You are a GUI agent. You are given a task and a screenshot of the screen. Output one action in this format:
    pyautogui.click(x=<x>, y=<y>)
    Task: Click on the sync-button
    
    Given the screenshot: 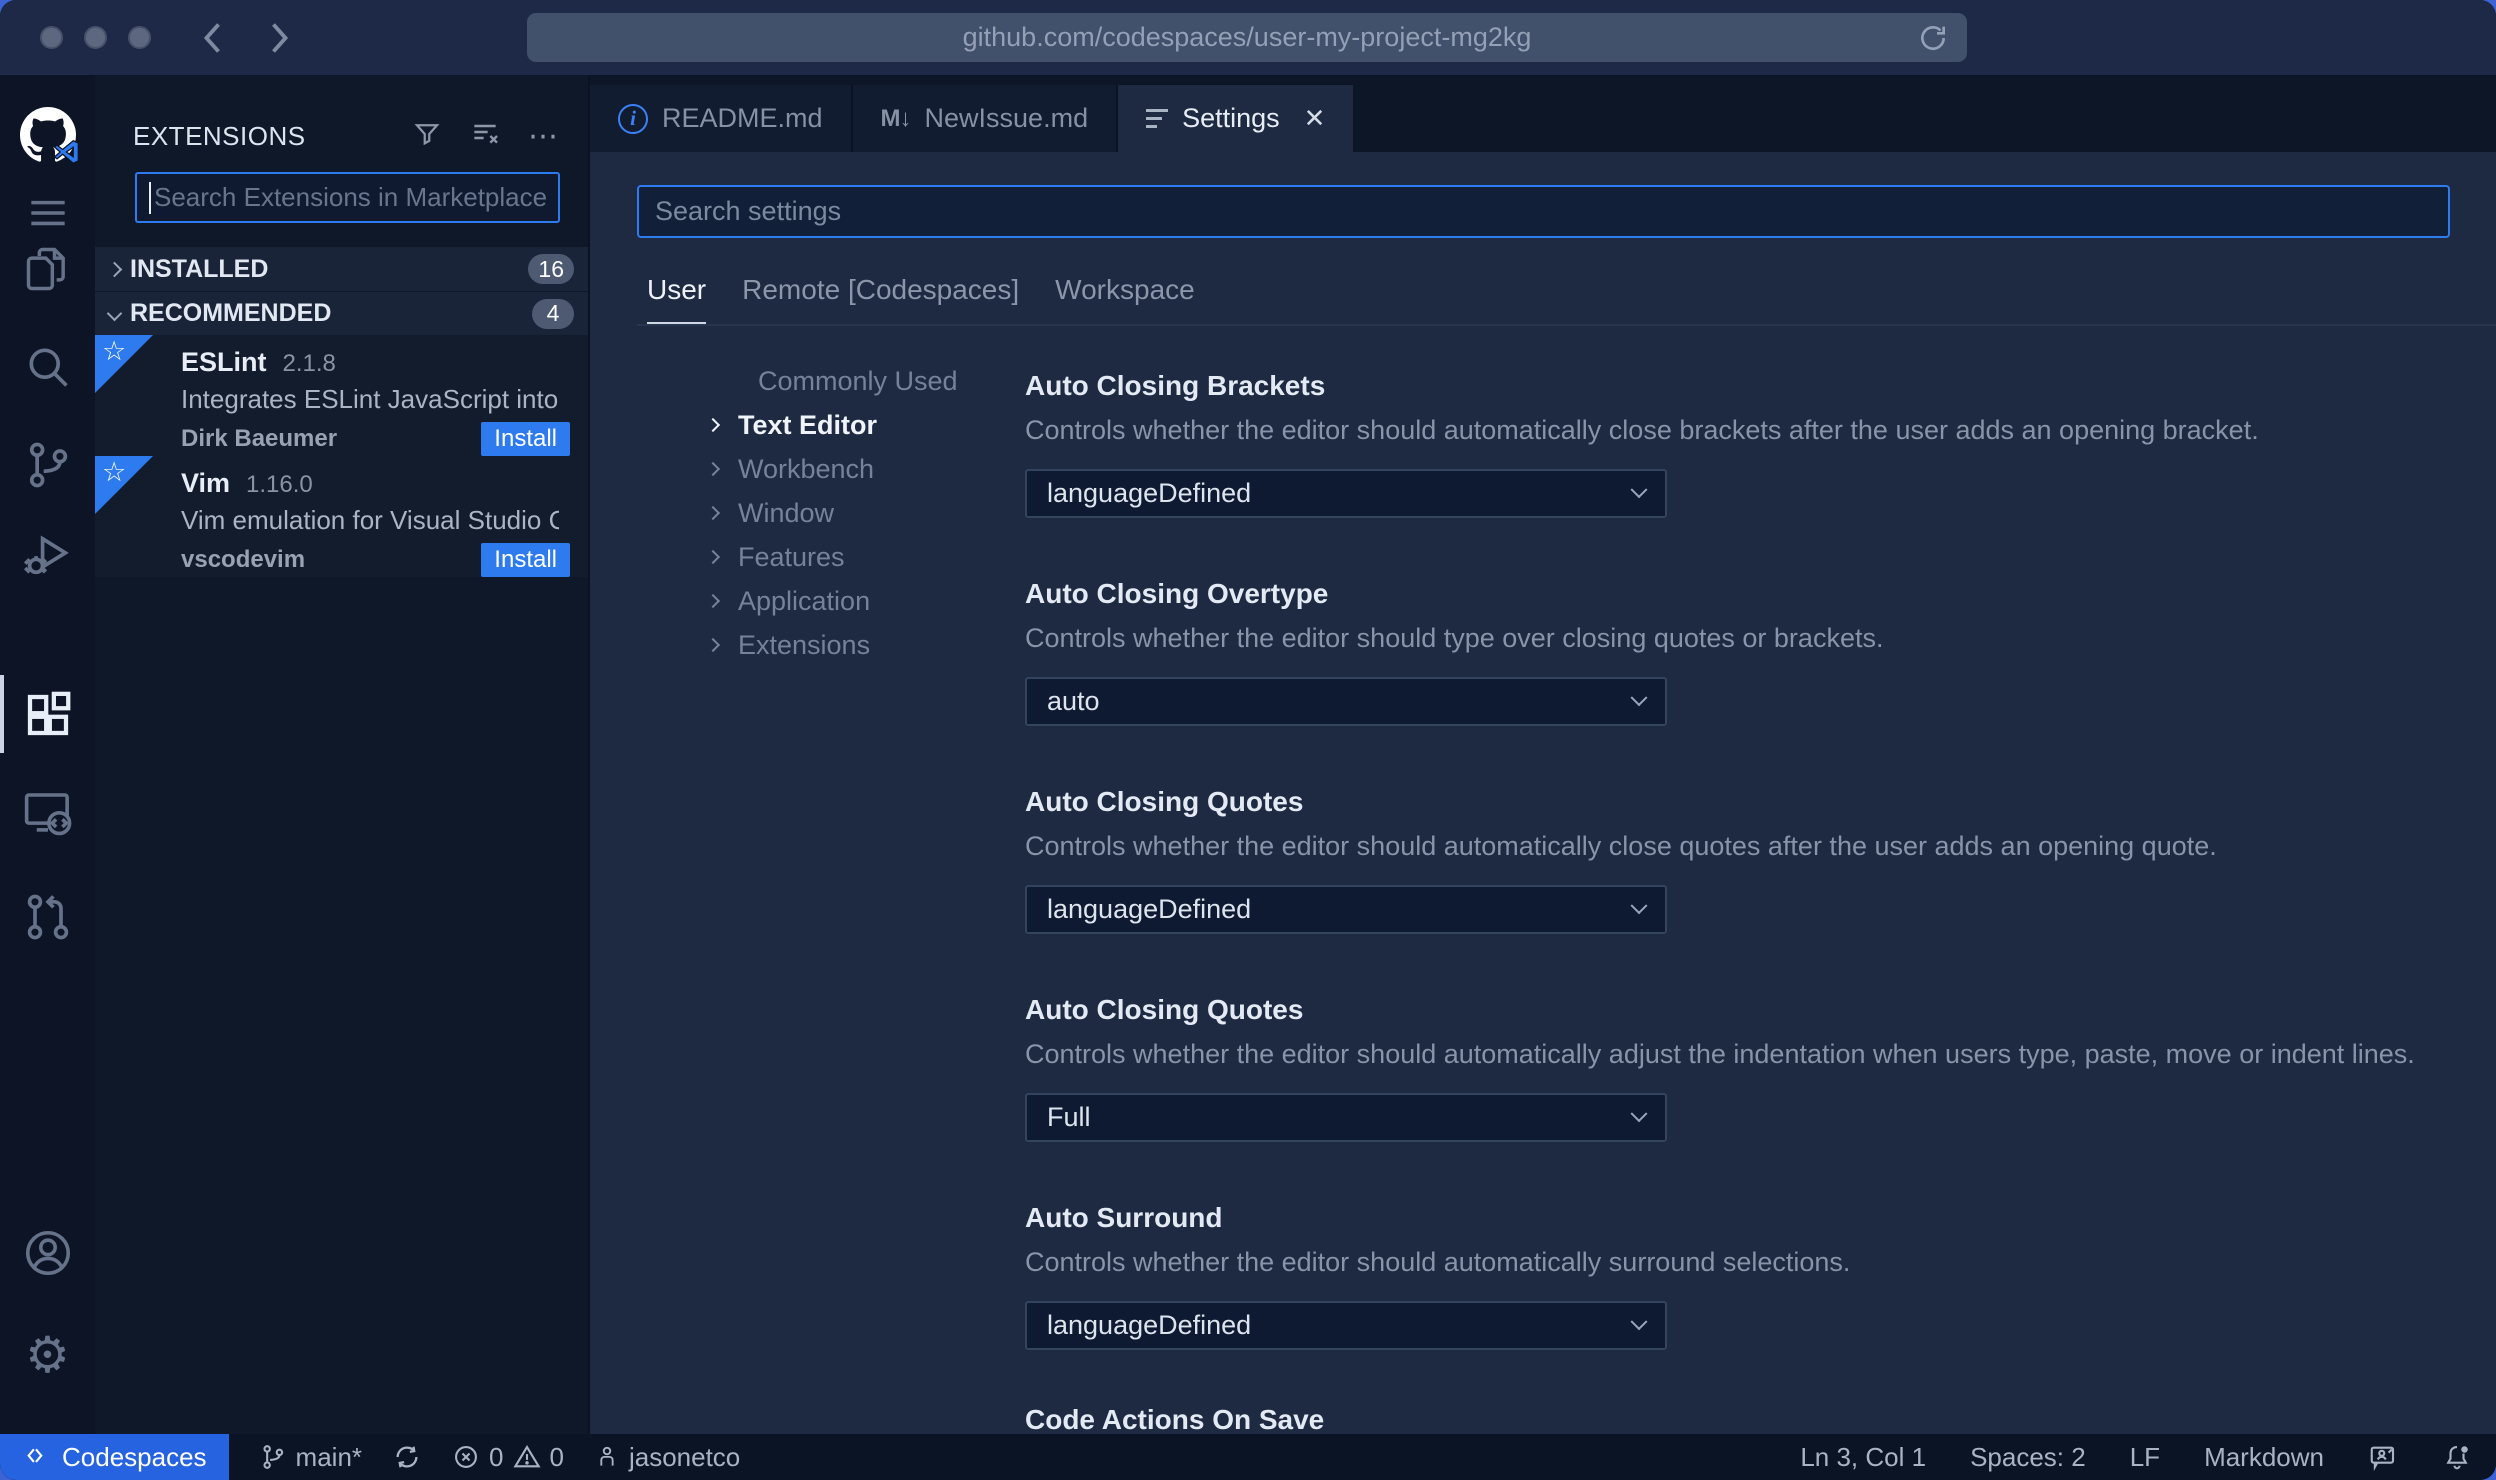 What is the action you would take?
    pyautogui.click(x=407, y=1457)
    